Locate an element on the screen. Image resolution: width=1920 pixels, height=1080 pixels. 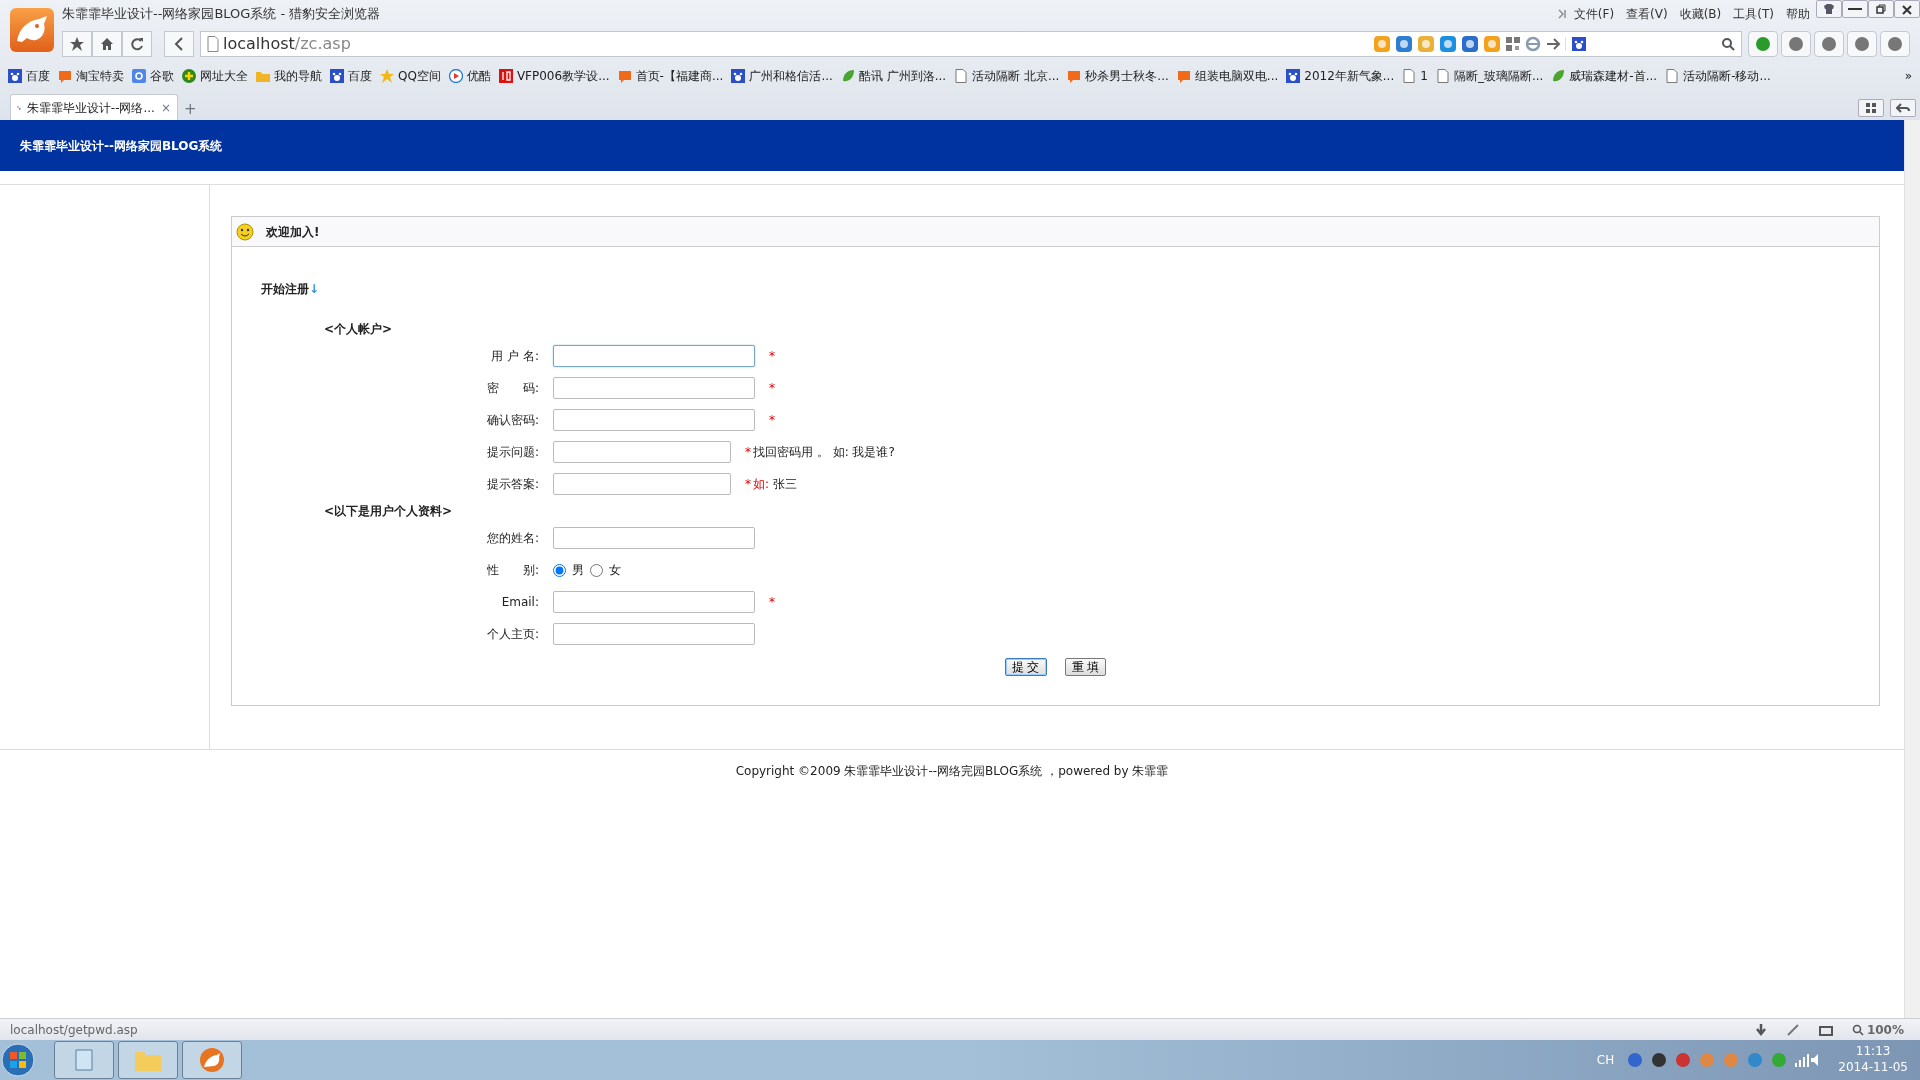
bookmark-link: 淘宝特卖 is located at coordinates (91, 76).